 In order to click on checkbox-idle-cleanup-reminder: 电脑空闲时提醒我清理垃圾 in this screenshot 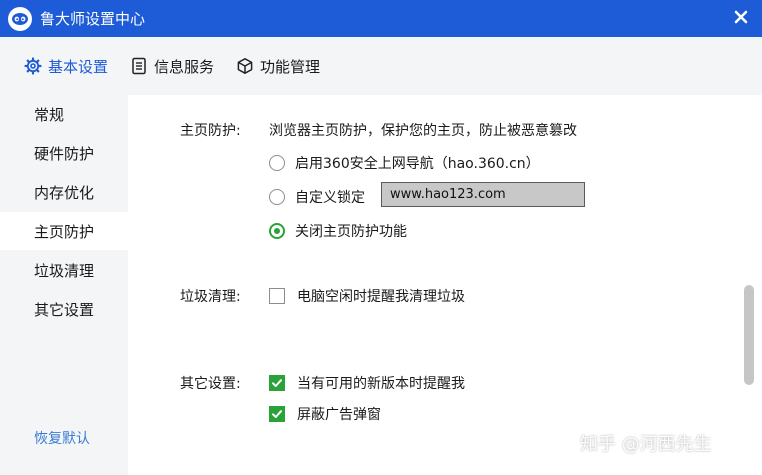, I will do `click(367, 296)`.